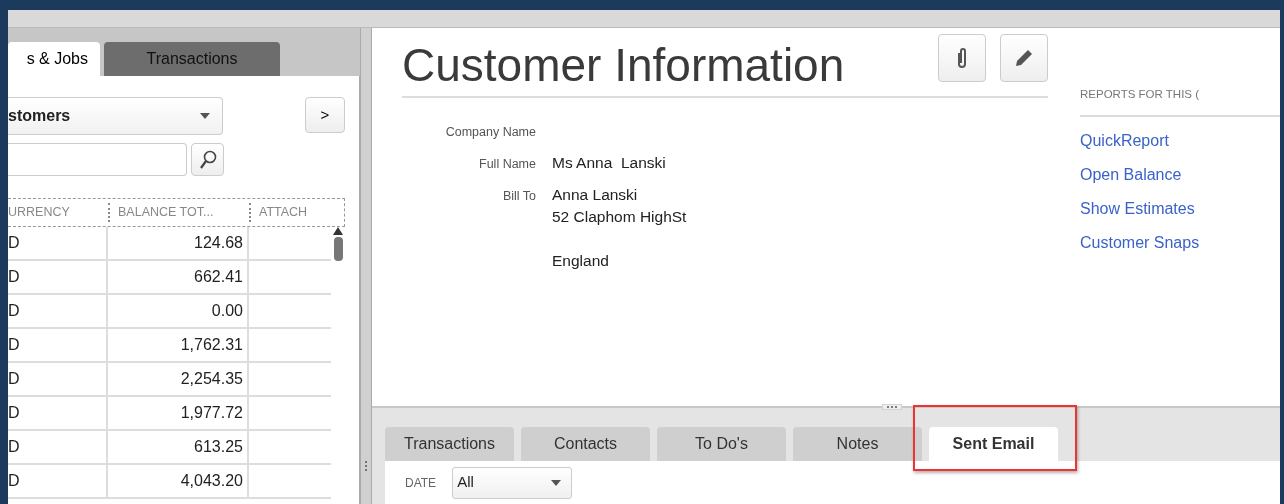  I want to click on list-filter-dropdown: stomers, so click(115, 116).